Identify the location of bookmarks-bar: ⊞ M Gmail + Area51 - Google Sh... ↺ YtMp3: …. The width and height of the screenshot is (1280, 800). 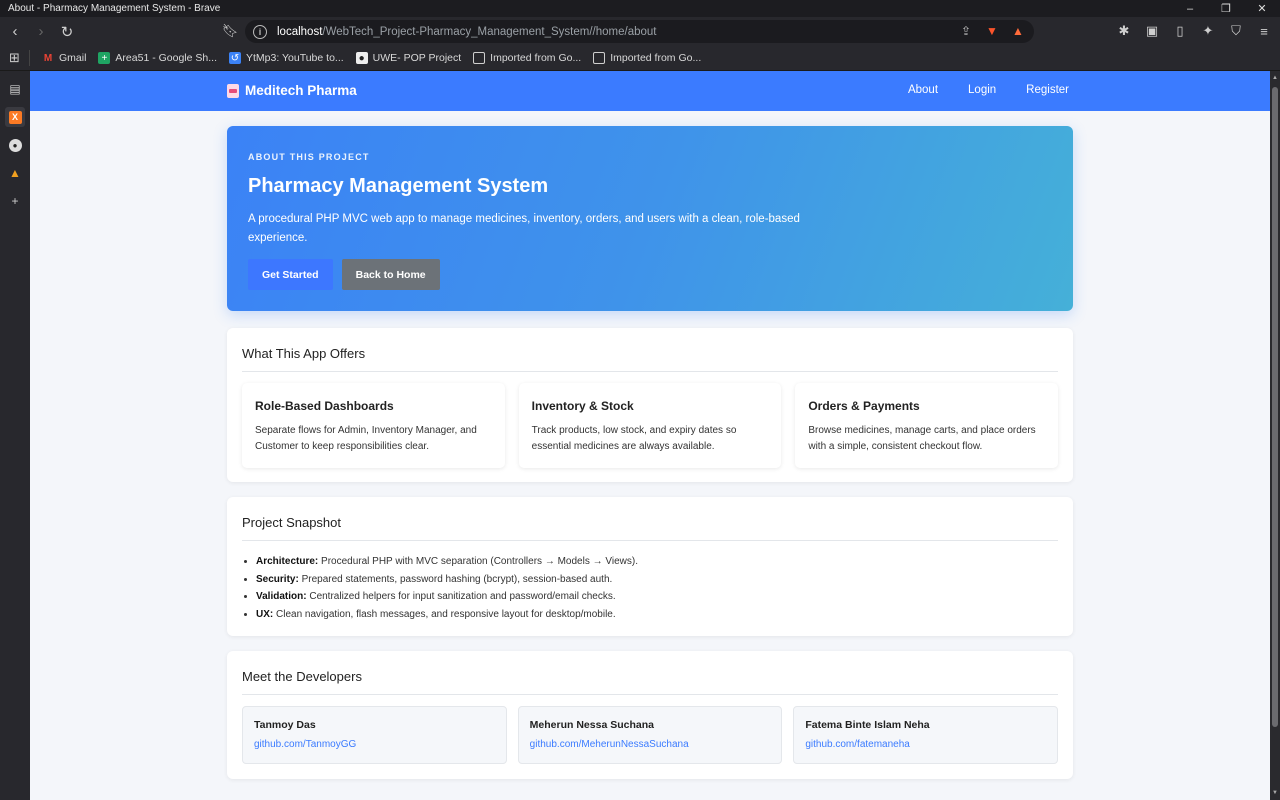
(640, 58).